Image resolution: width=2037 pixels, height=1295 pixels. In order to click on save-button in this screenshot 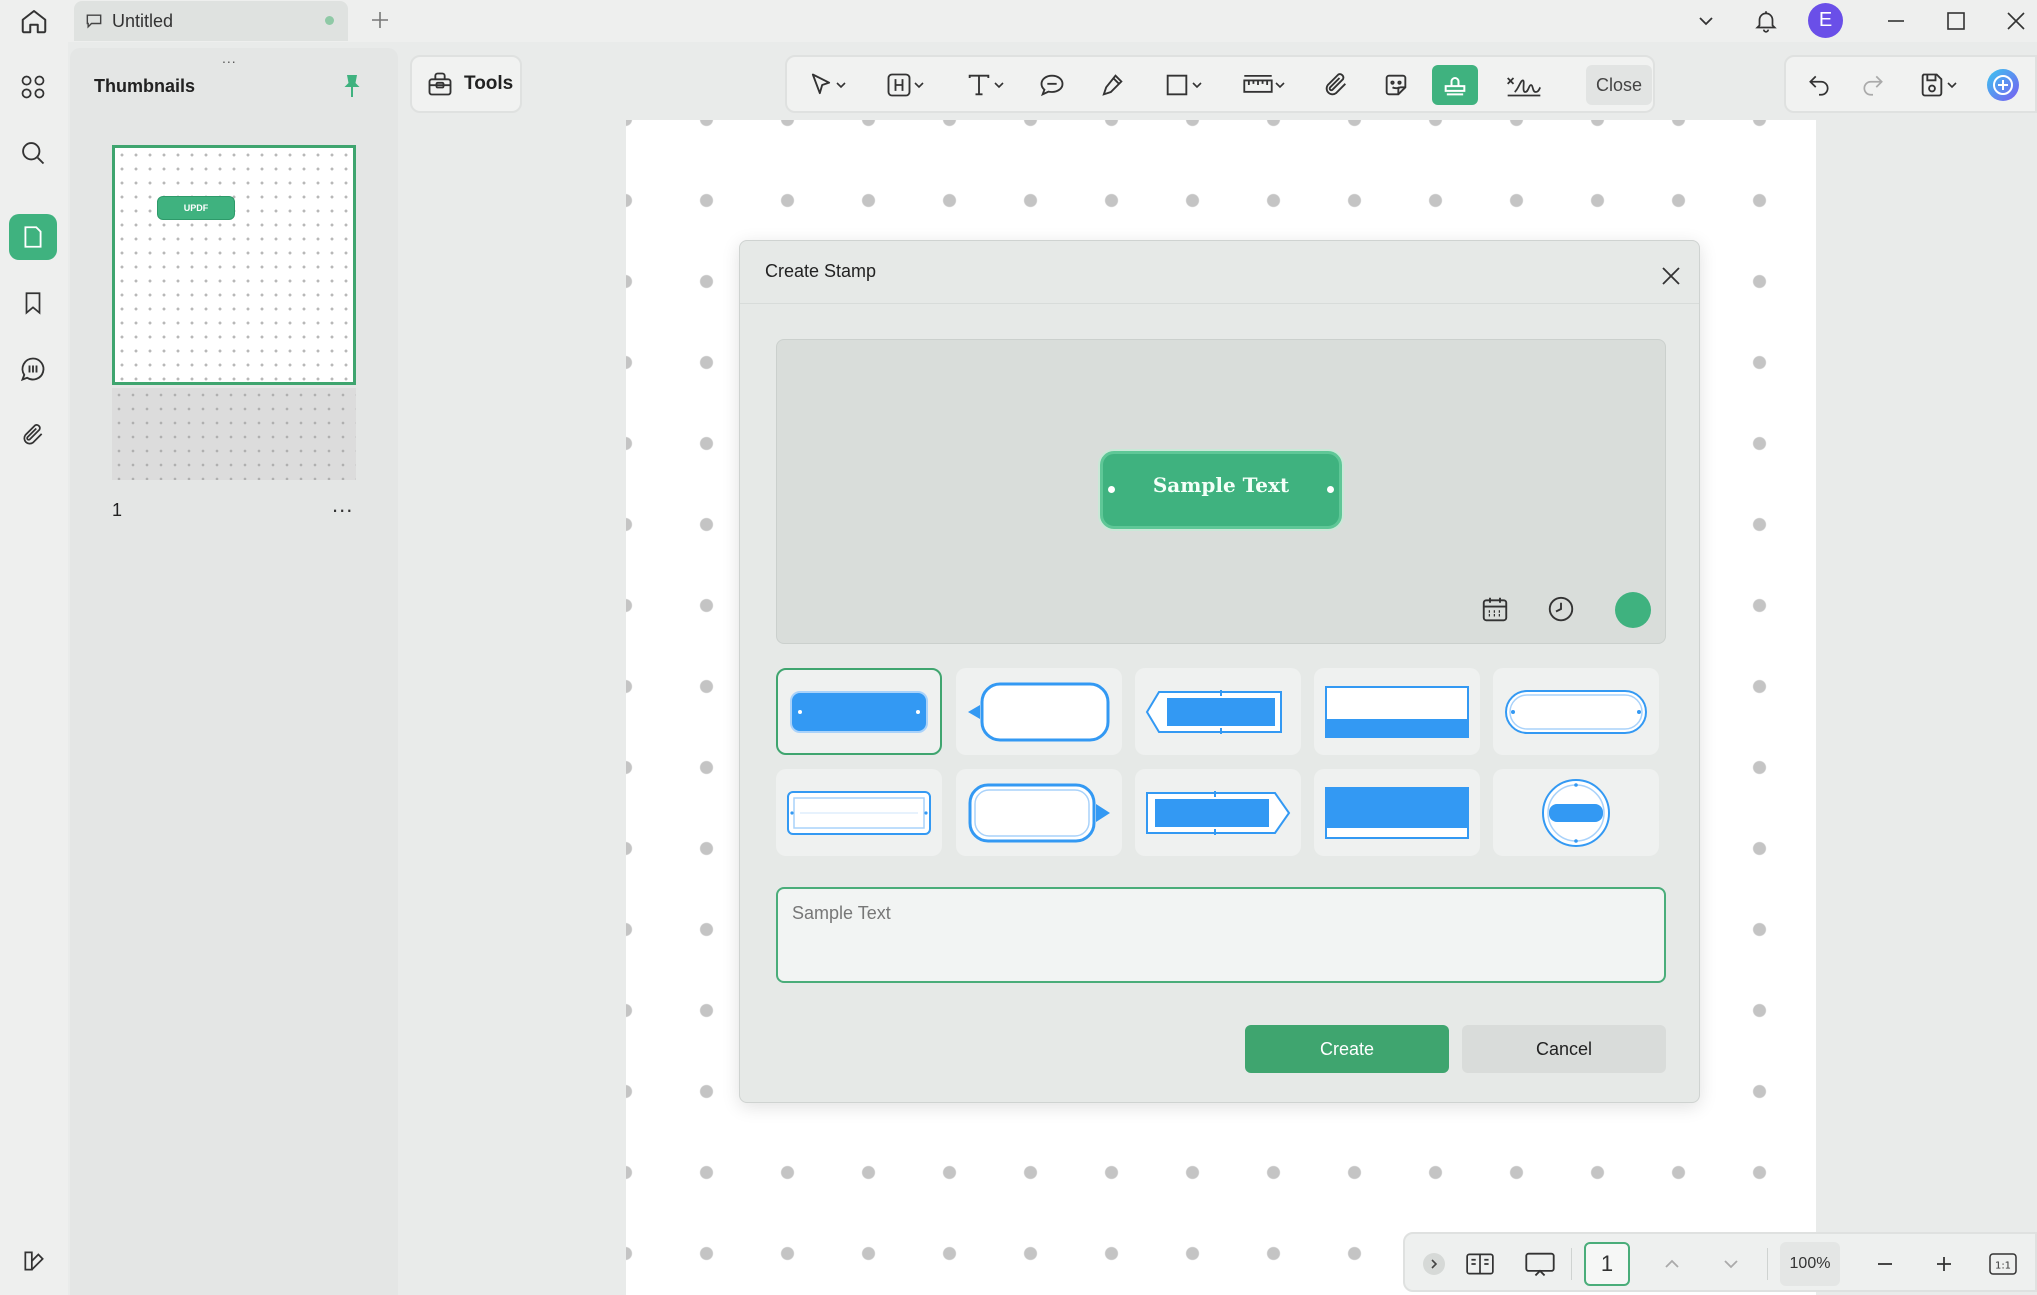, I will do `click(1938, 85)`.